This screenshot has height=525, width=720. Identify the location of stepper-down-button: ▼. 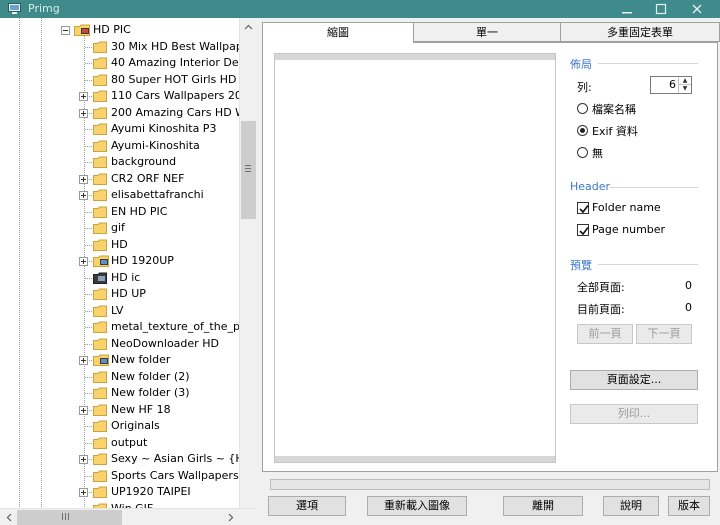
(685, 89).